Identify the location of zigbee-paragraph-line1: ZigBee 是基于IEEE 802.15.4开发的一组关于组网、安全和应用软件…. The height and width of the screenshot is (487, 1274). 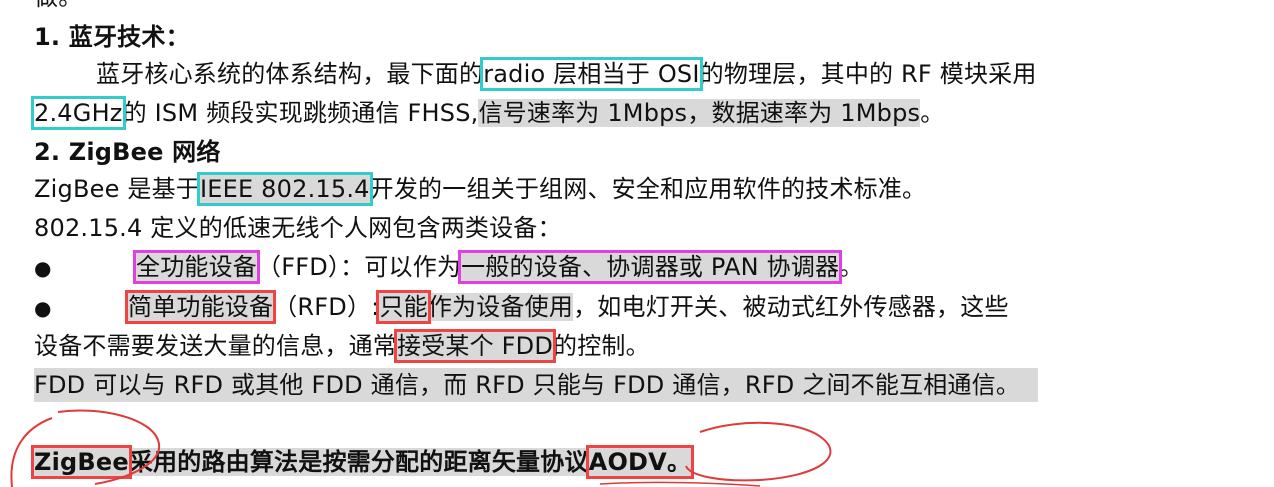
(480, 189).